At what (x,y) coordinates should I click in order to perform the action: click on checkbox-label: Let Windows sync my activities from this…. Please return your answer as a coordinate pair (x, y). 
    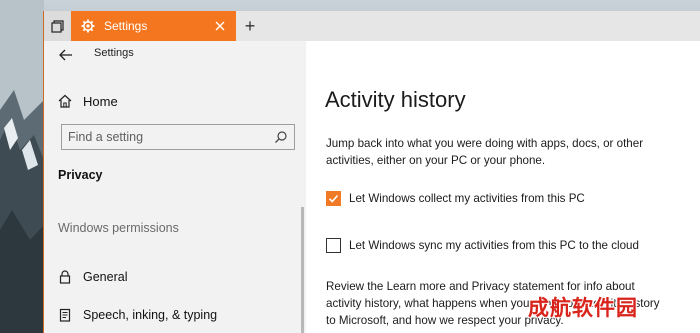
    Looking at the image, I should click on (494, 245).